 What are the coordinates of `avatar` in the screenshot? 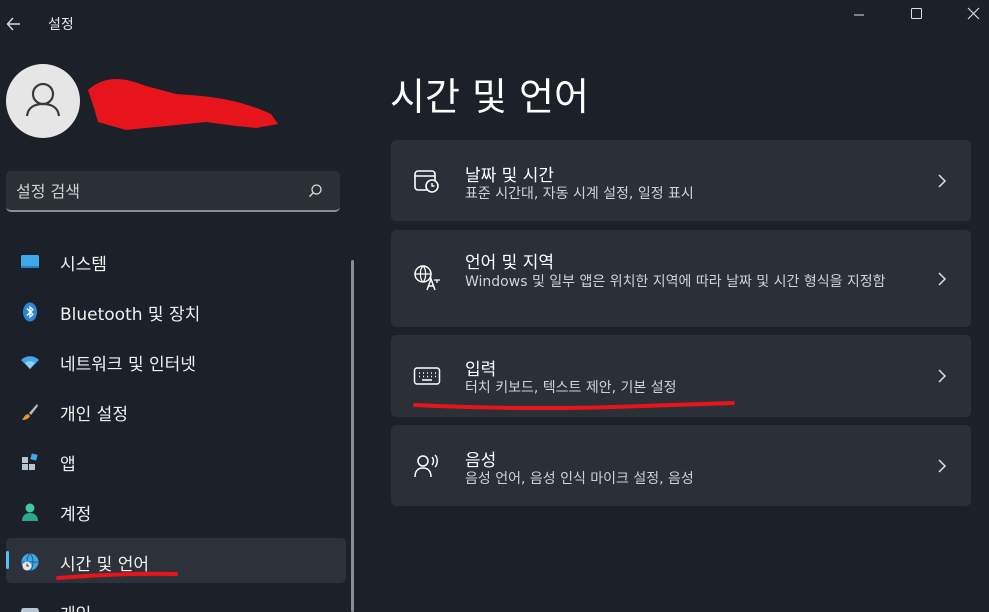 It's located at (43, 101).